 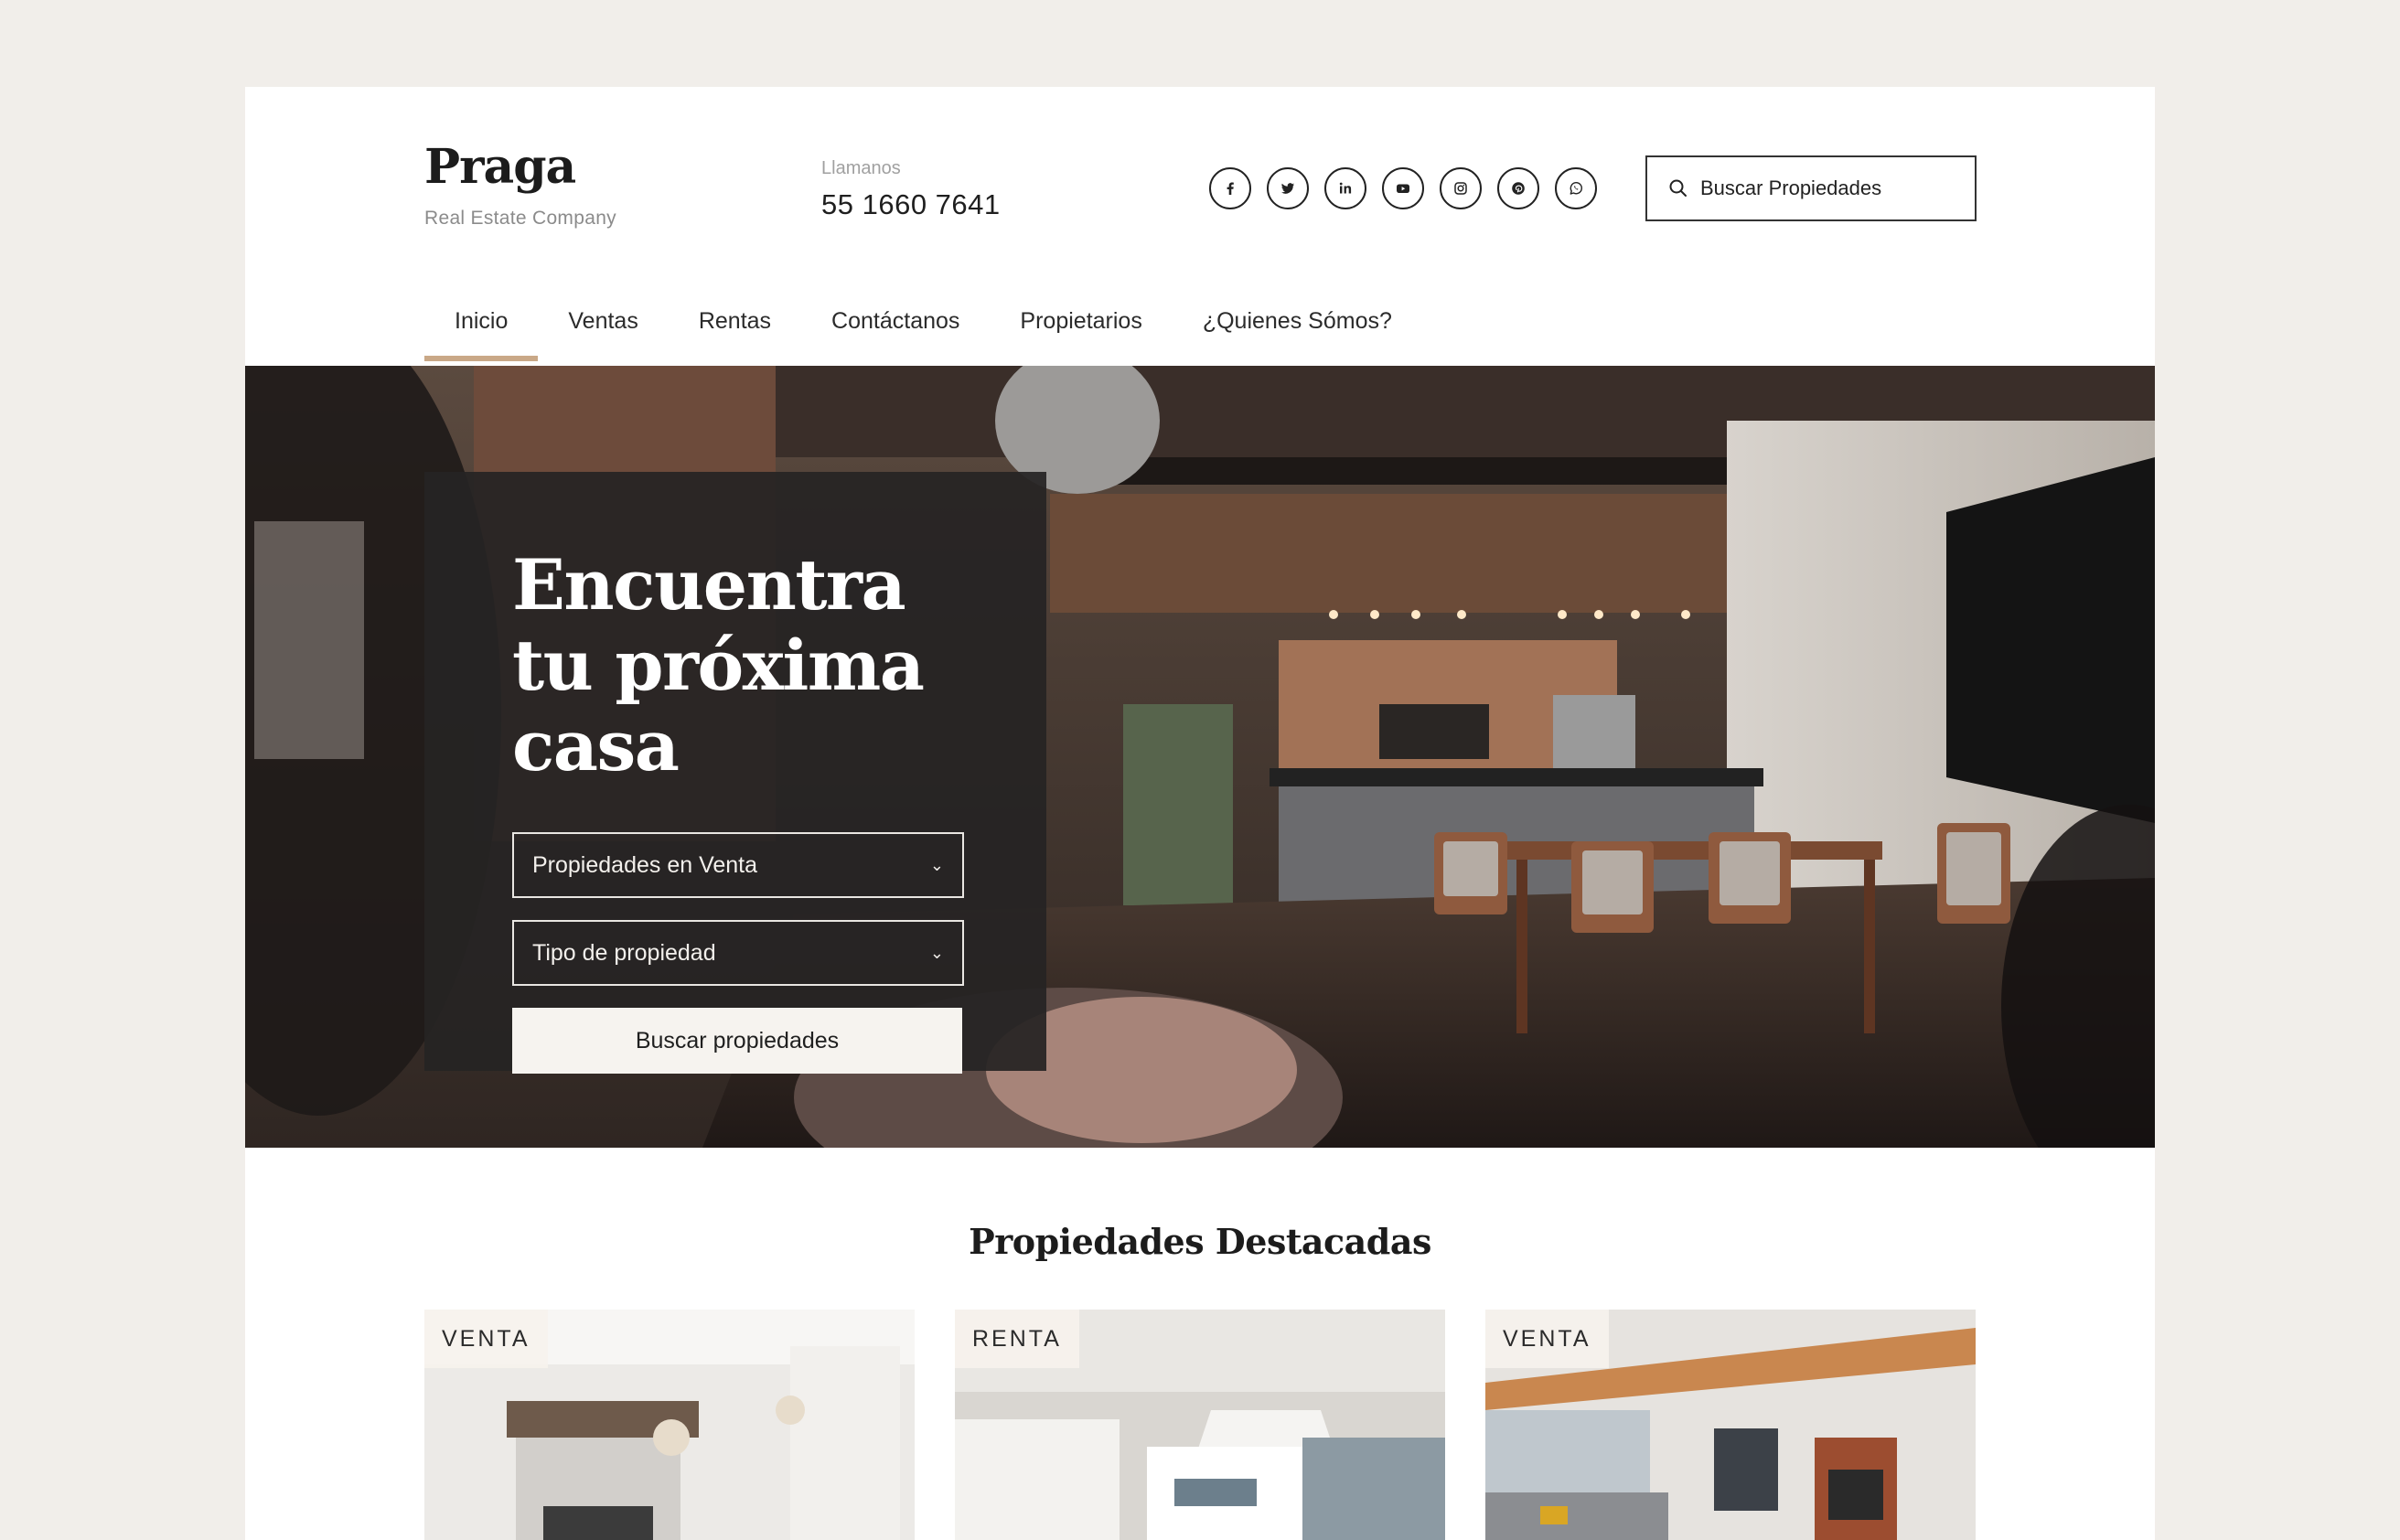 I want to click on operation-select: Propiedades en Venta ⌄, so click(x=738, y=865).